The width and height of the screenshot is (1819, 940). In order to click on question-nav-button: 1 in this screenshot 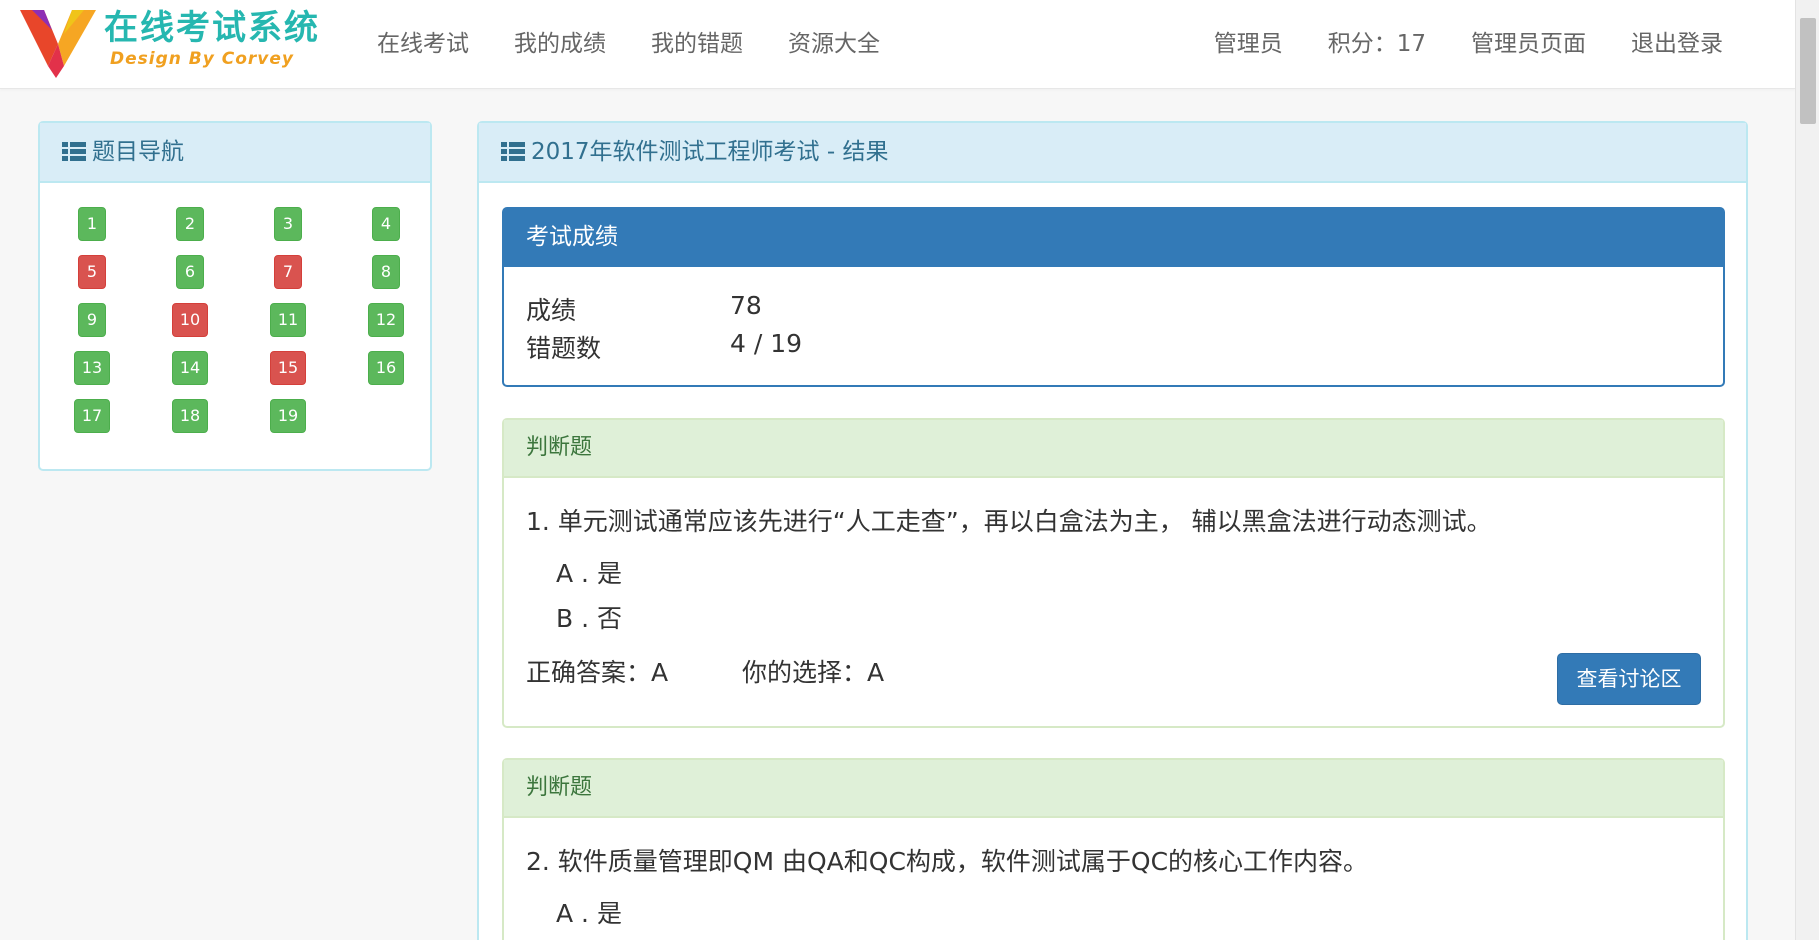, I will do `click(92, 224)`.